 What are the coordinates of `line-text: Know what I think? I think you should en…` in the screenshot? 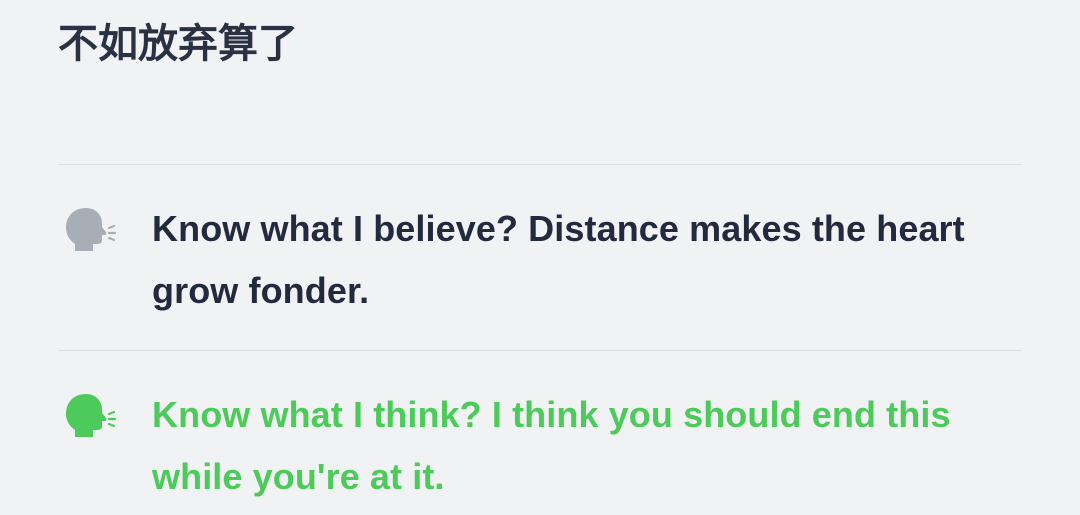 It's located at (551, 445).